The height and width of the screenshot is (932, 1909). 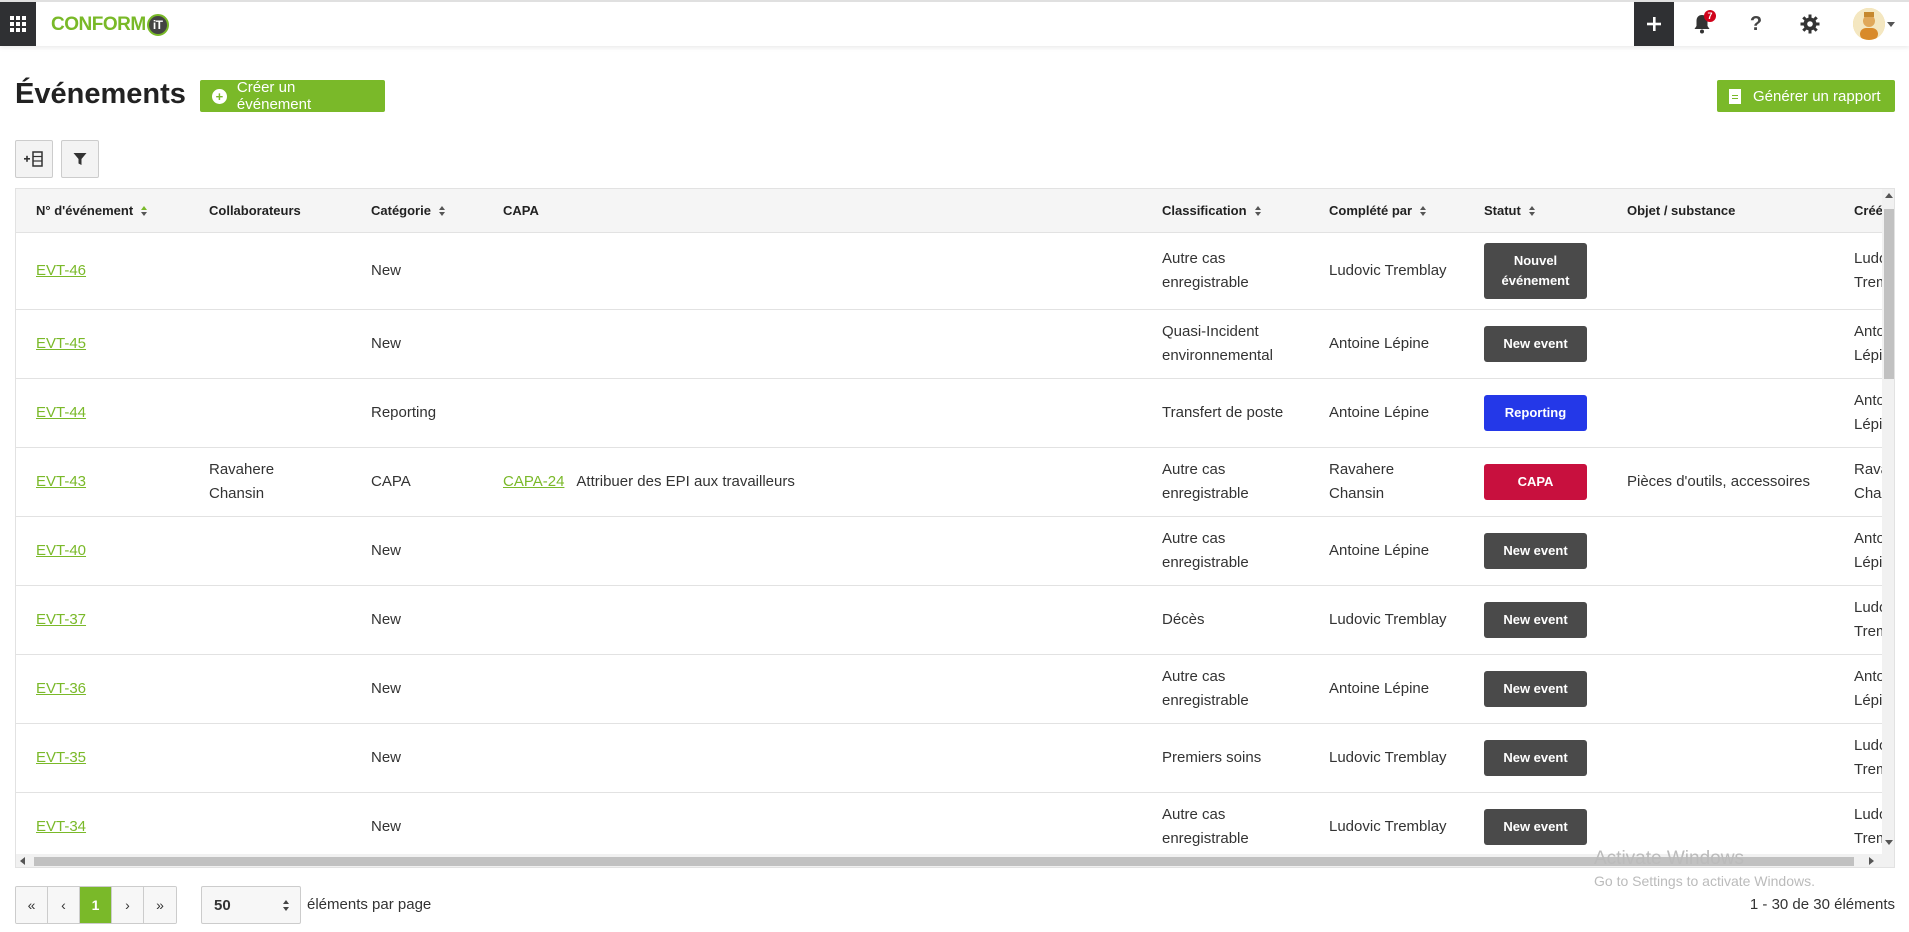 What do you see at coordinates (1510, 211) in the screenshot?
I see `column-header-status: Statut` at bounding box center [1510, 211].